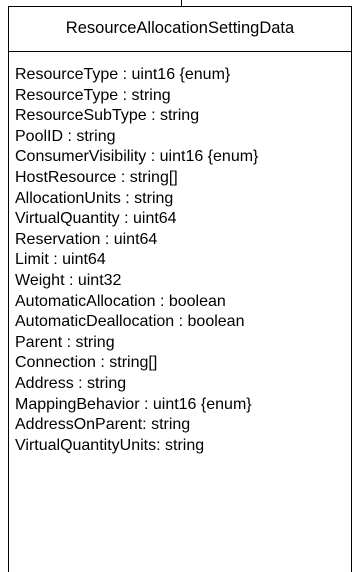  Describe the element at coordinates (103, 425) in the screenshot. I see `attribute-address-on-parent: AddressOnParent: string` at that location.